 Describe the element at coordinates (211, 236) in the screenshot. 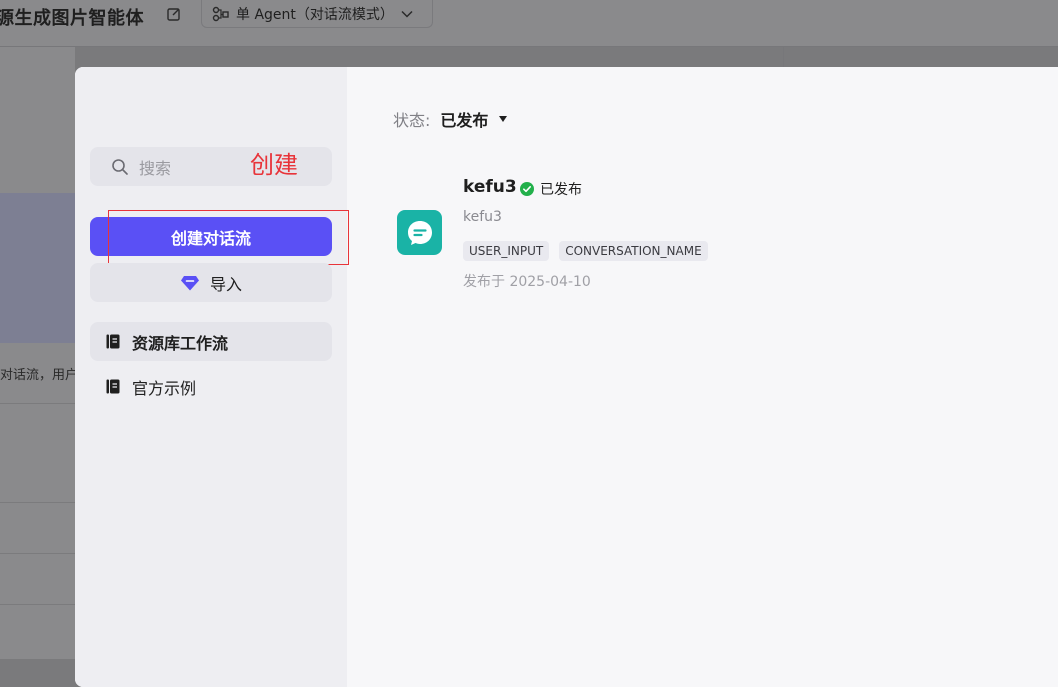

I see `create-chatflow-button: 创建对话流` at that location.